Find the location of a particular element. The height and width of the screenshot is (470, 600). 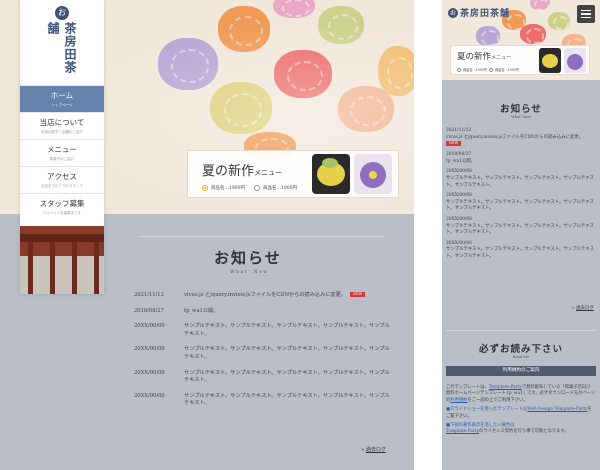

read-me-subheading: Read Me is located at coordinates (521, 357).